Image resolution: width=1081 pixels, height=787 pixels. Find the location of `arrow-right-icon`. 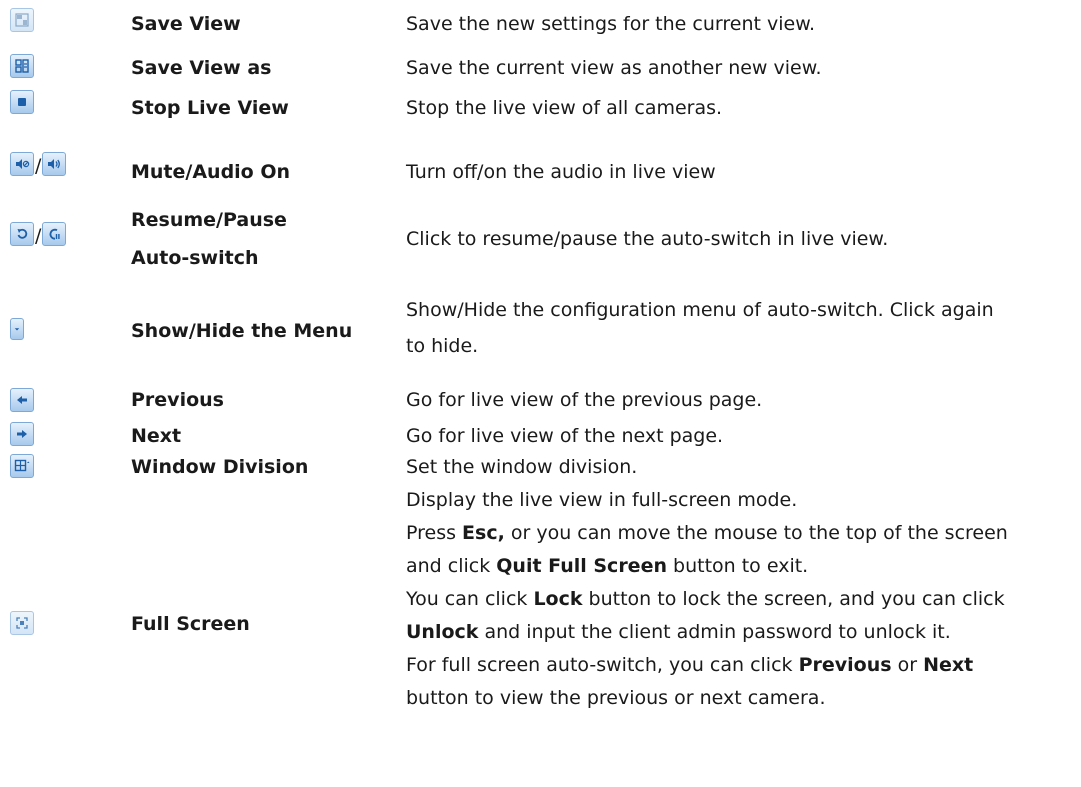

arrow-right-icon is located at coordinates (22, 434).